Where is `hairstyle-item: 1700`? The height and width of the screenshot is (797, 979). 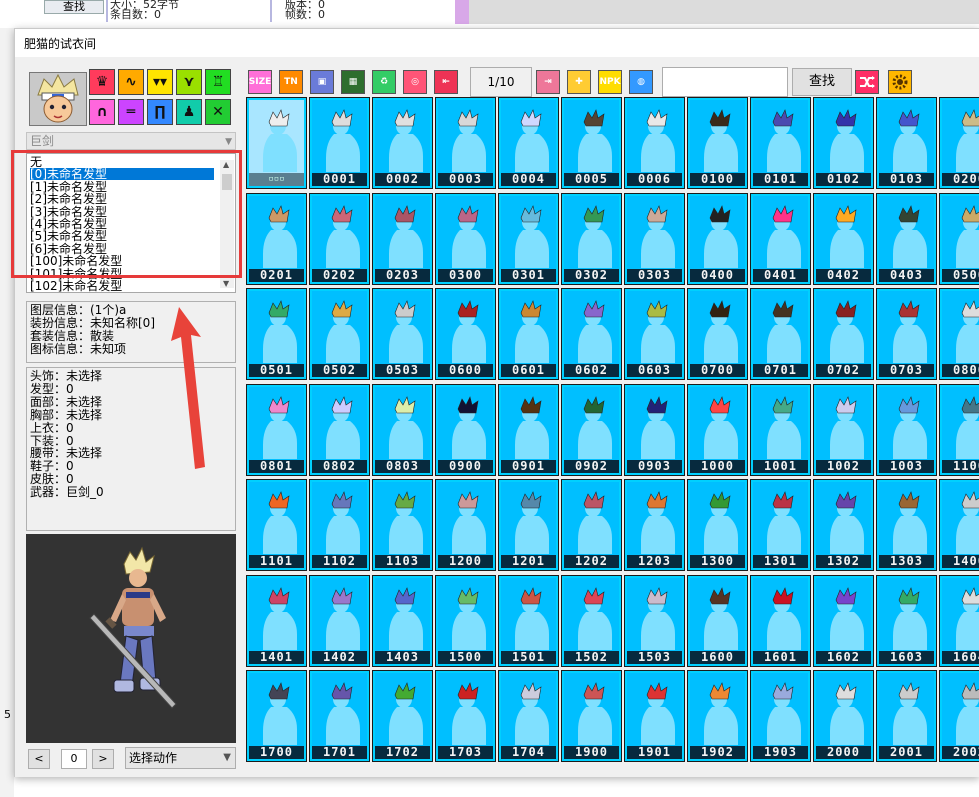 hairstyle-item: 1700 is located at coordinates (276, 716).